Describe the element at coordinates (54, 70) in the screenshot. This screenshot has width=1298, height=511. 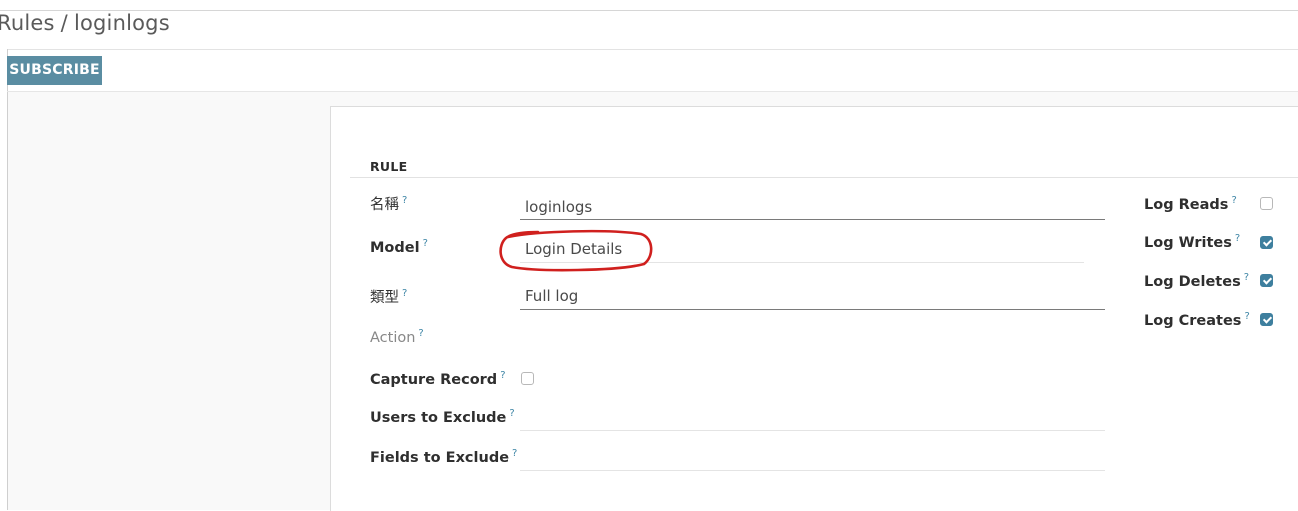
I see `subscribe-button: SUBSCRIBE` at that location.